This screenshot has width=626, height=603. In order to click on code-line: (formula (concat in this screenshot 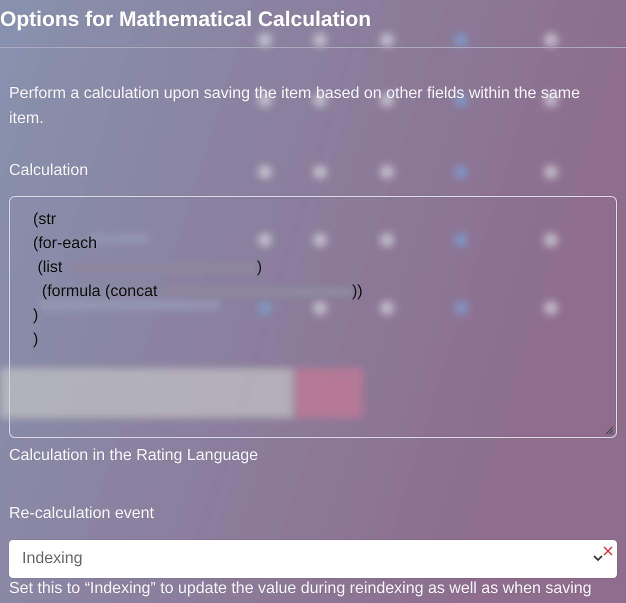, I will do `click(99, 292)`.